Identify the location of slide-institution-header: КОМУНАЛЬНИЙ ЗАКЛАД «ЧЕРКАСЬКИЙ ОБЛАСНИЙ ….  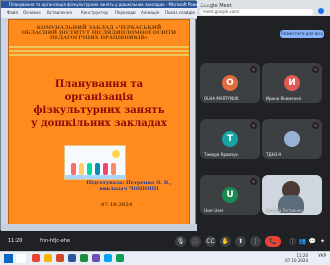
(99, 33).